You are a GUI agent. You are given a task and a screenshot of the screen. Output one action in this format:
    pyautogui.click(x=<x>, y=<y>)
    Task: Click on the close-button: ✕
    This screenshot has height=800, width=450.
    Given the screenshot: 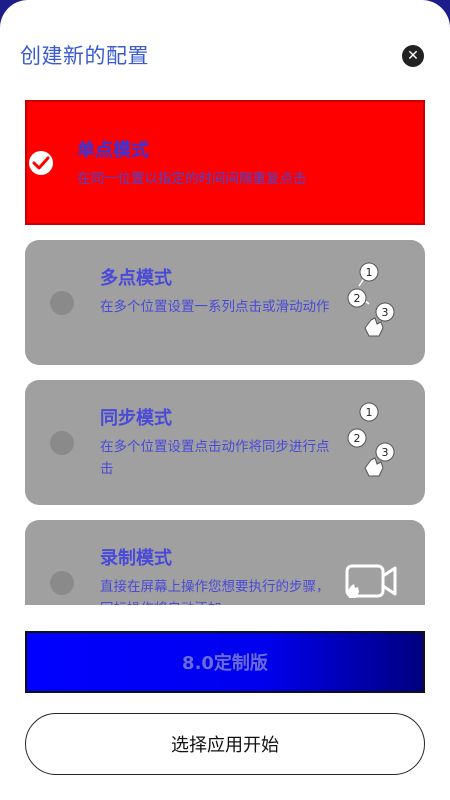 What is the action you would take?
    pyautogui.click(x=413, y=56)
    